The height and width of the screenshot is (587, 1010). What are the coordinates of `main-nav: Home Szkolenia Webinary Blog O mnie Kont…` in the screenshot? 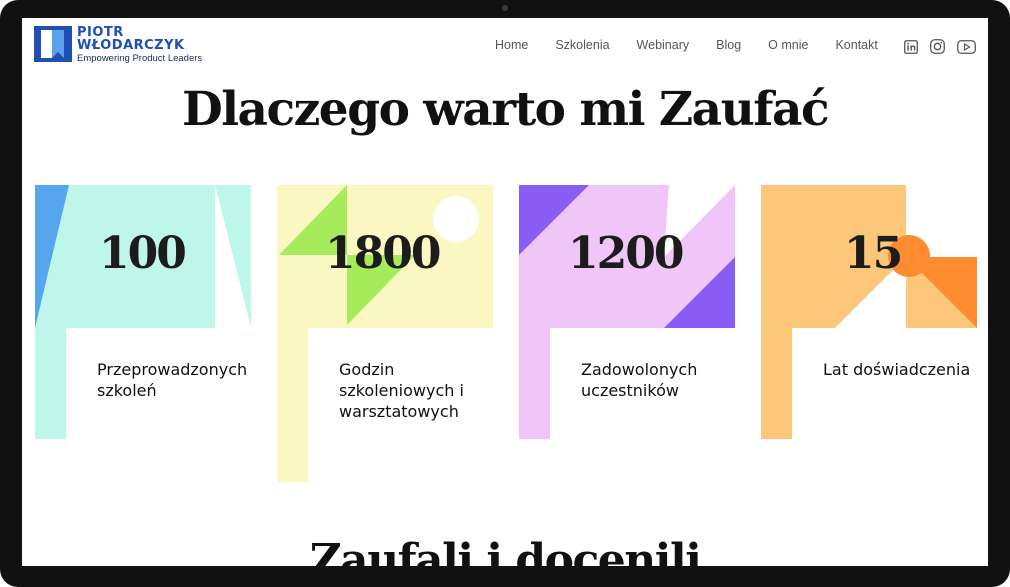 It's located at (700, 45).